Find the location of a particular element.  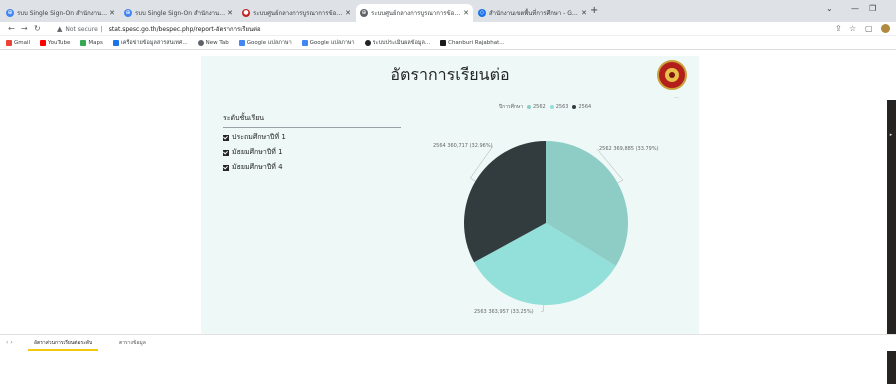

bookmark-maps: Maps is located at coordinates (91, 42).